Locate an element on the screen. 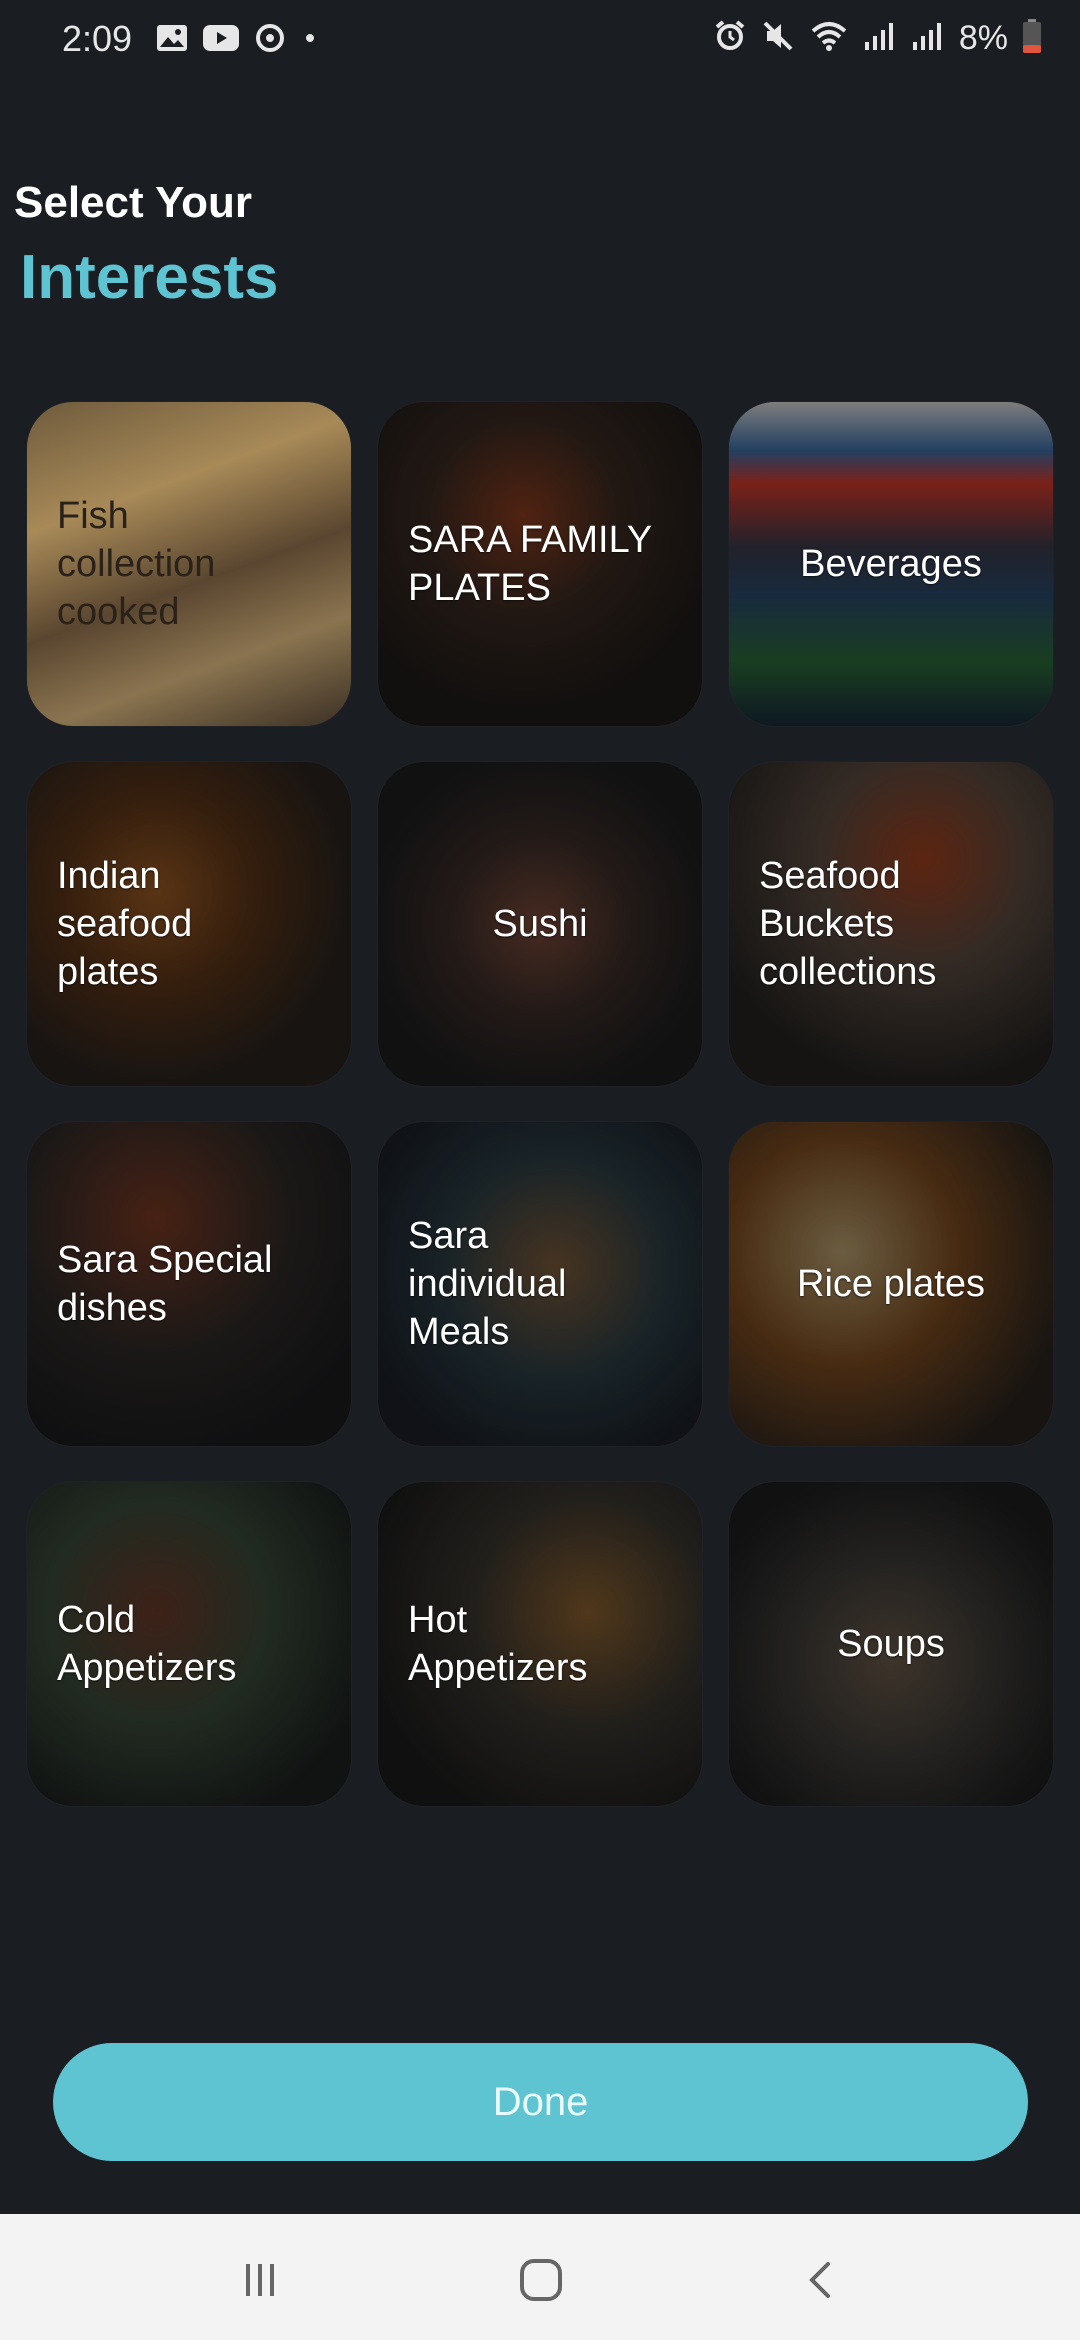  battery-icon is located at coordinates (1032, 38).